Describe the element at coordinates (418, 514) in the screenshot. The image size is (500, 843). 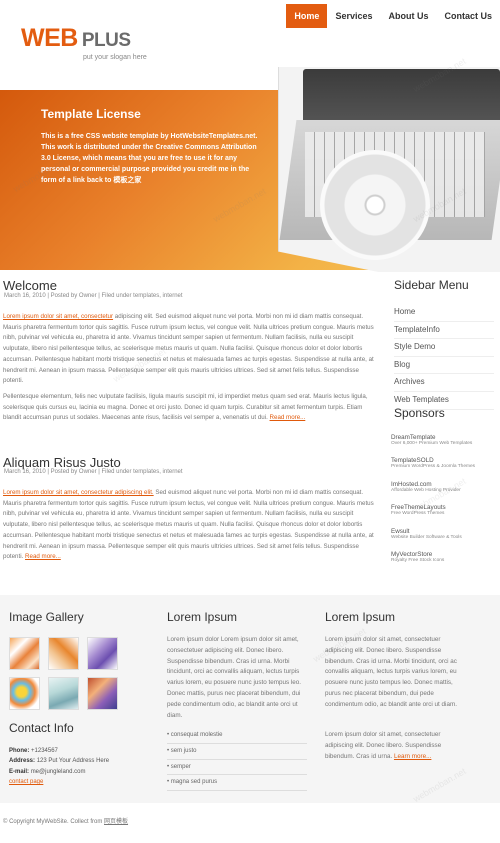
I see `sponsor-desc: Free WordPress Themes` at that location.